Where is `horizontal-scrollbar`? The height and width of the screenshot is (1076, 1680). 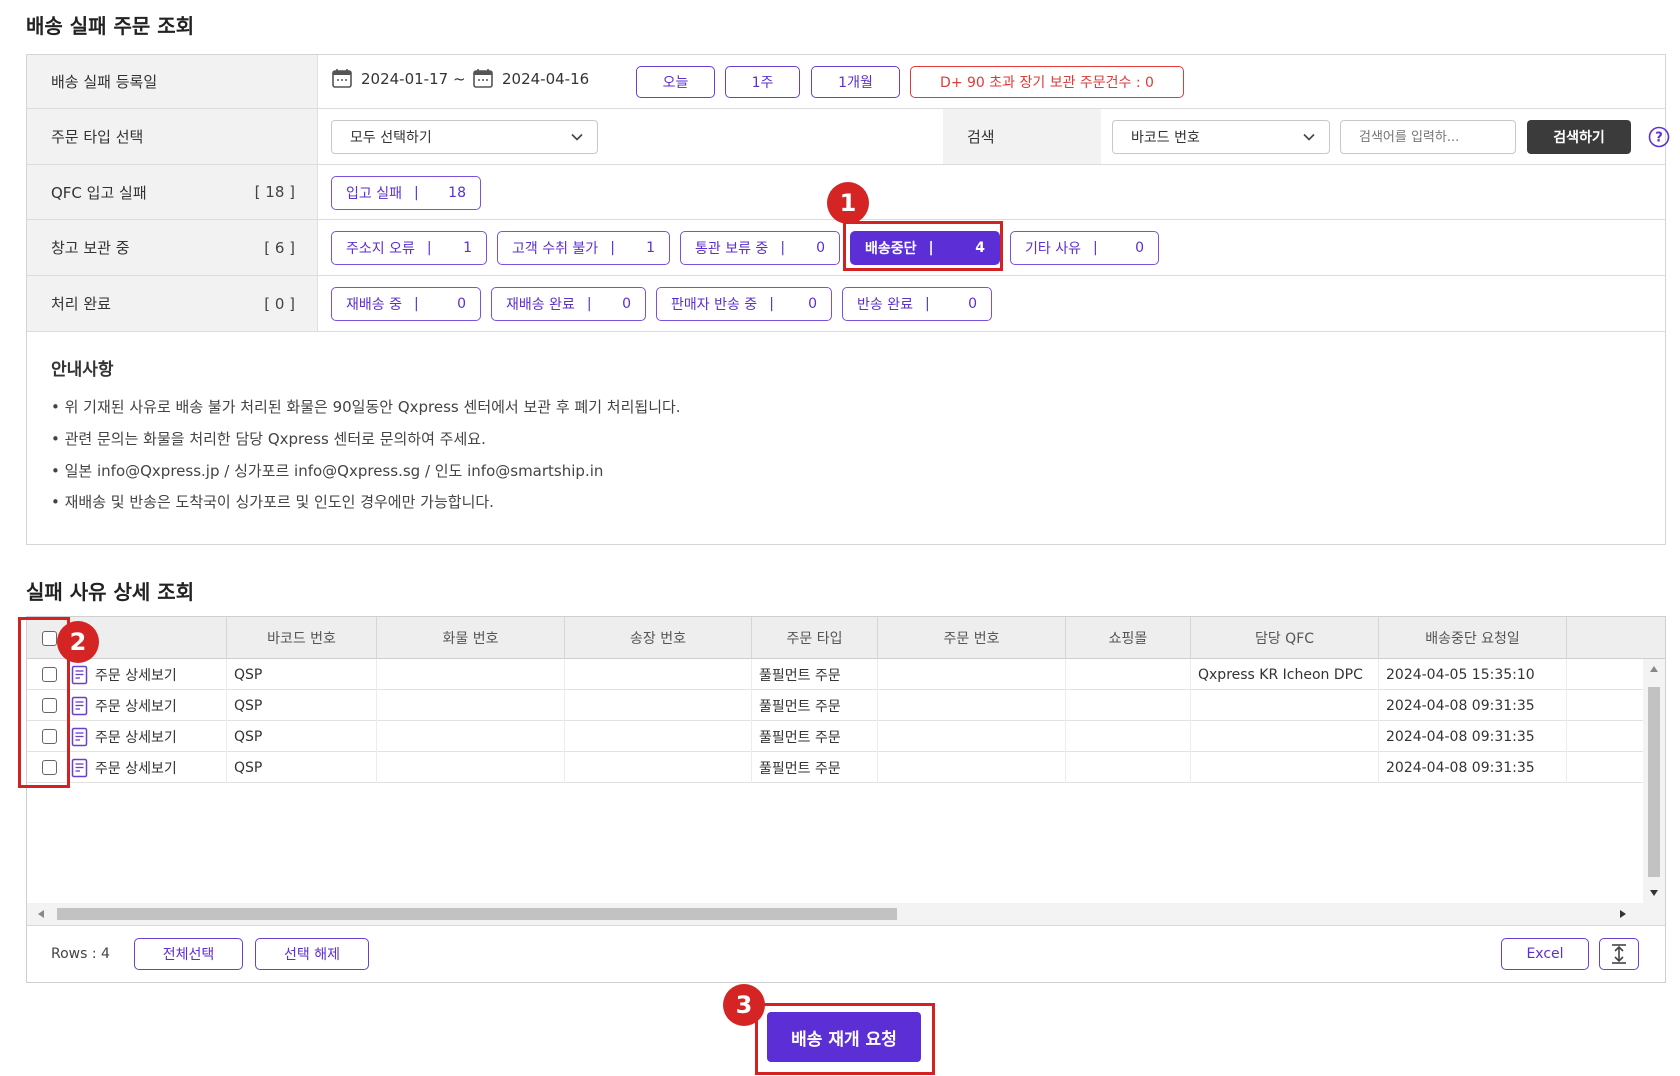
horizontal-scrollbar is located at coordinates (846, 914).